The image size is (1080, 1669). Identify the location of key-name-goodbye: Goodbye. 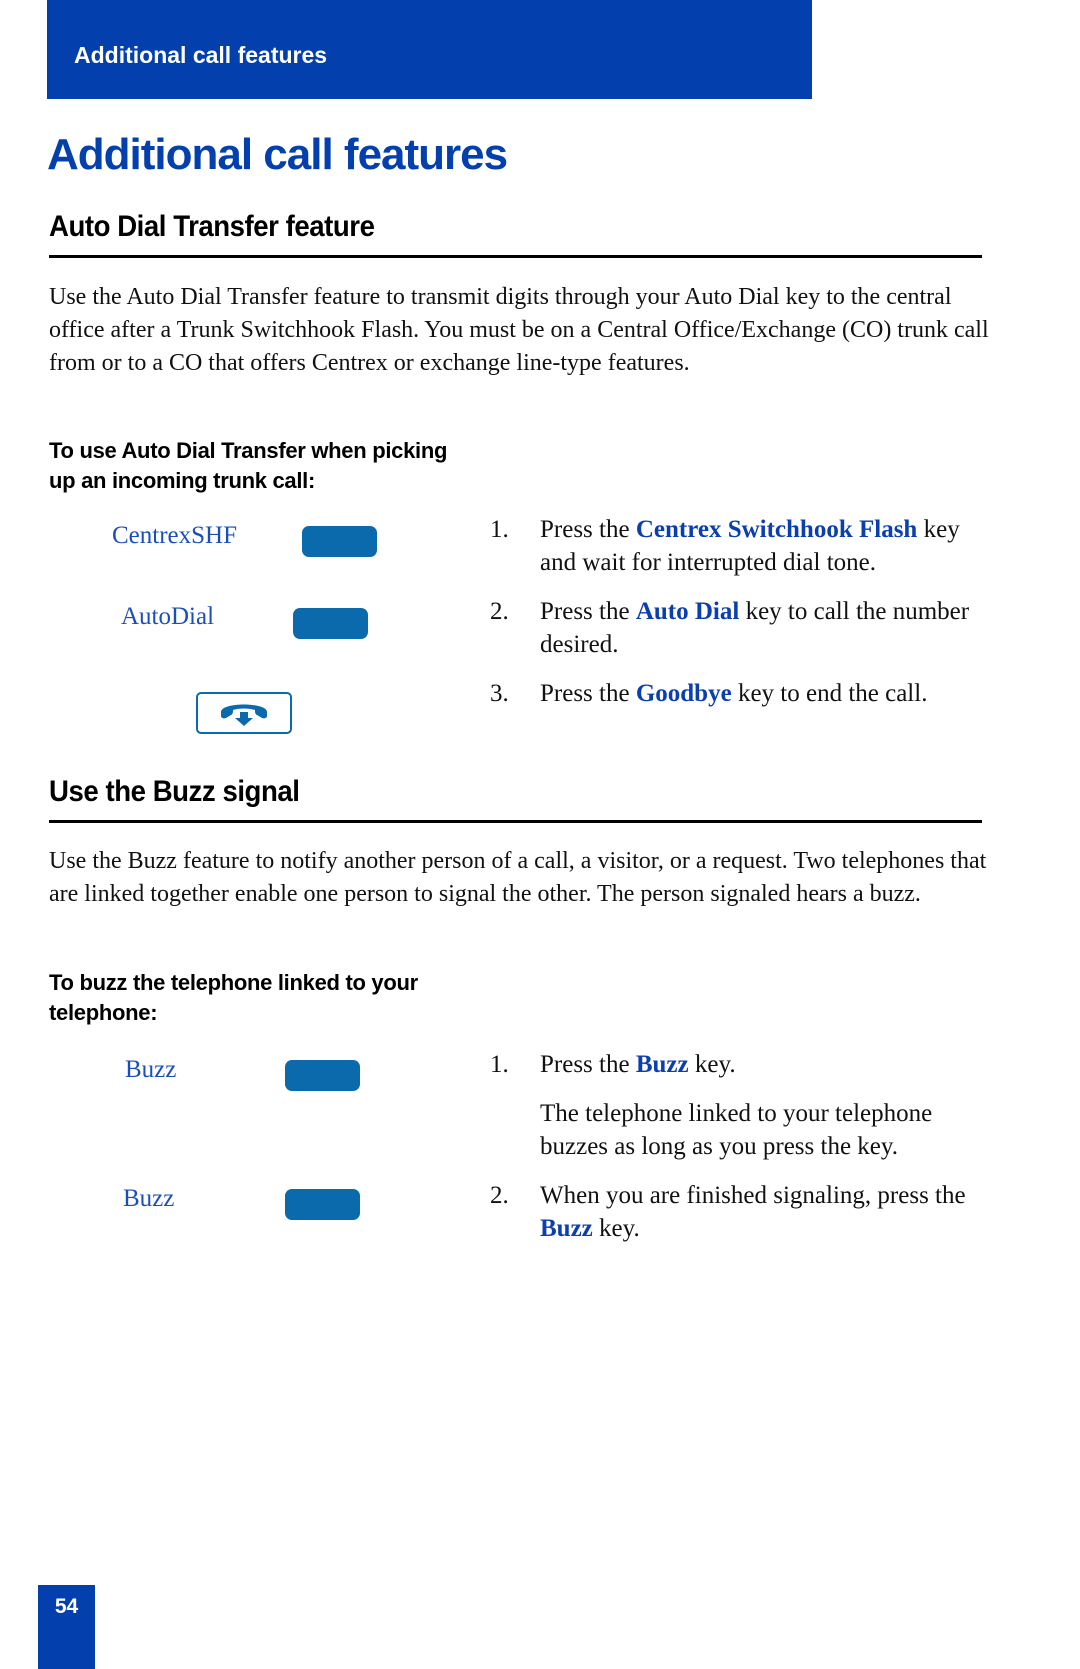
(683, 693).